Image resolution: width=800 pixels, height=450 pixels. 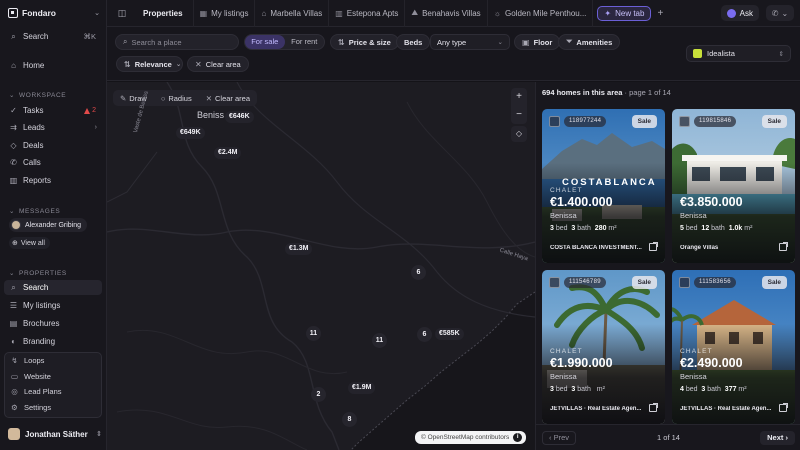 I want to click on amenities-filter: ⏷ Amenities, so click(x=589, y=42).